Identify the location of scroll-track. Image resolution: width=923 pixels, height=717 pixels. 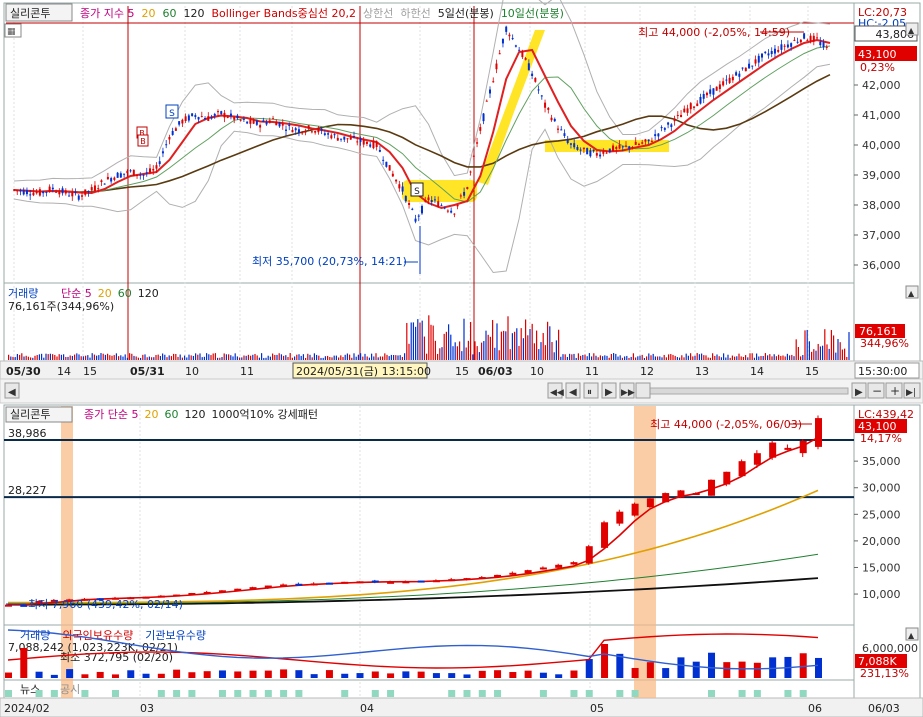
(743, 391).